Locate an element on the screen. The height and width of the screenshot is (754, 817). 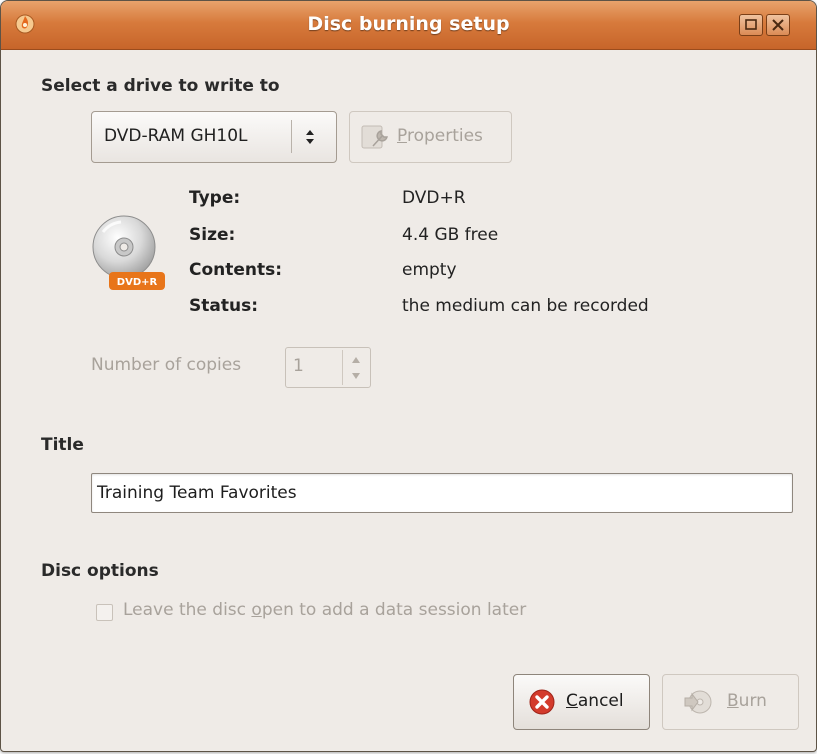
close-button is located at coordinates (778, 25).